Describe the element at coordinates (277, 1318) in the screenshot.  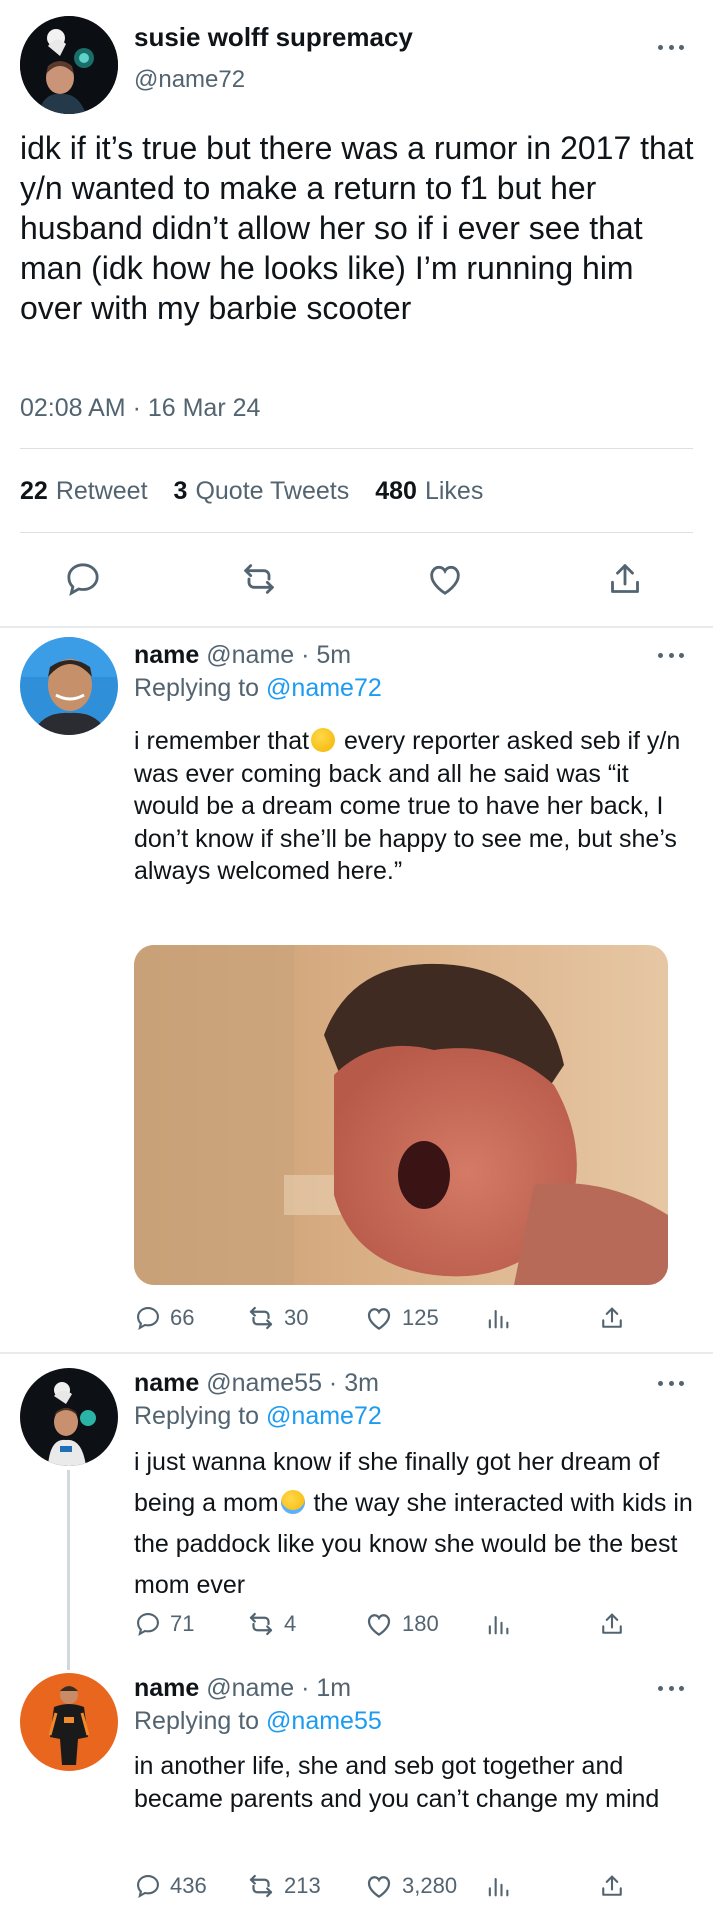
I see `retweet-button: 30` at that location.